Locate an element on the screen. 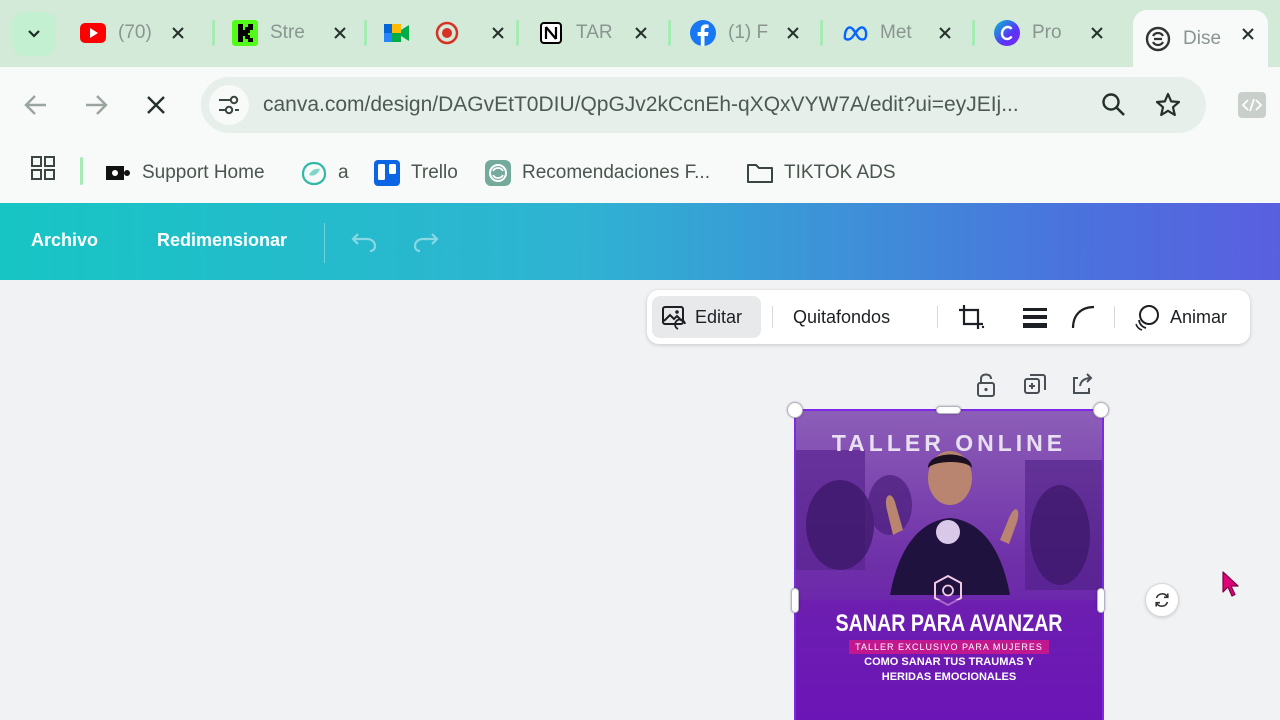 The image size is (1280, 720). animate-button: Animar is located at coordinates (1180, 317).